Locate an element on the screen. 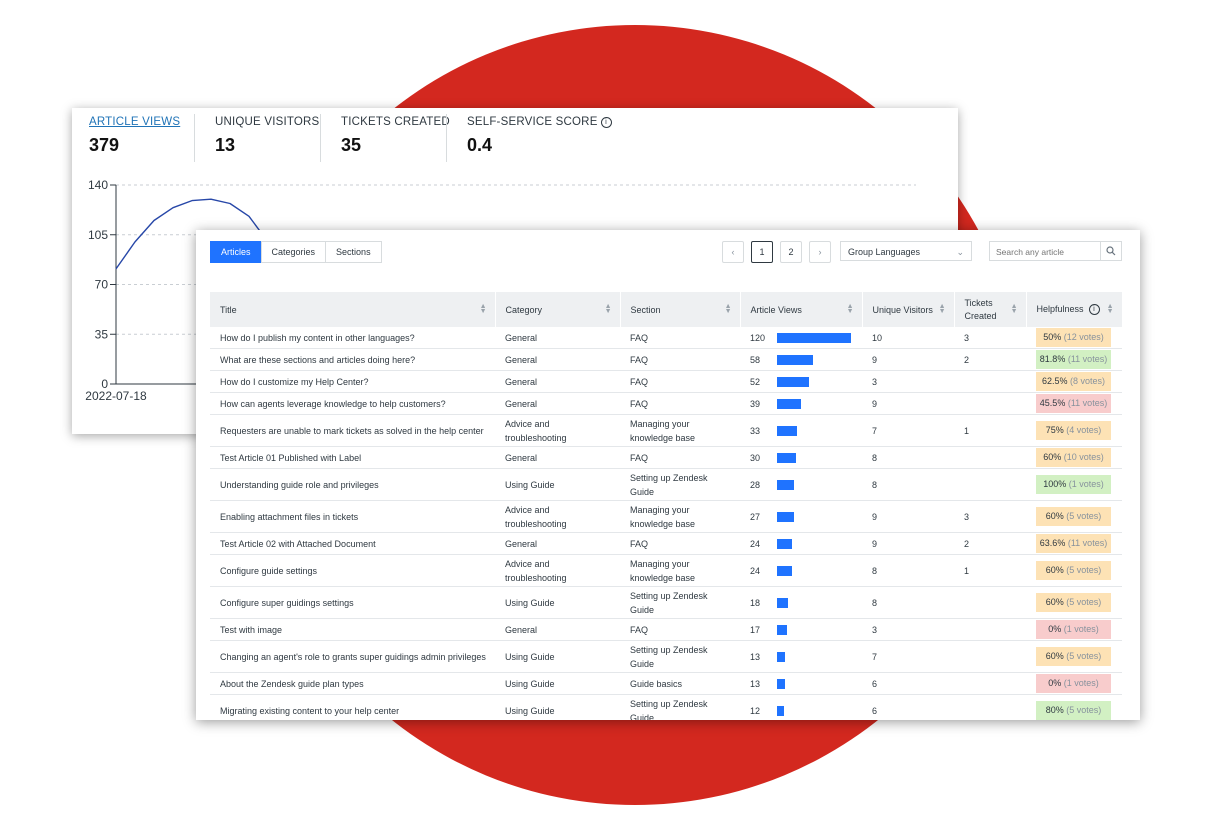  cell-title: Test Article 02 with Attached Document is located at coordinates (352, 543).